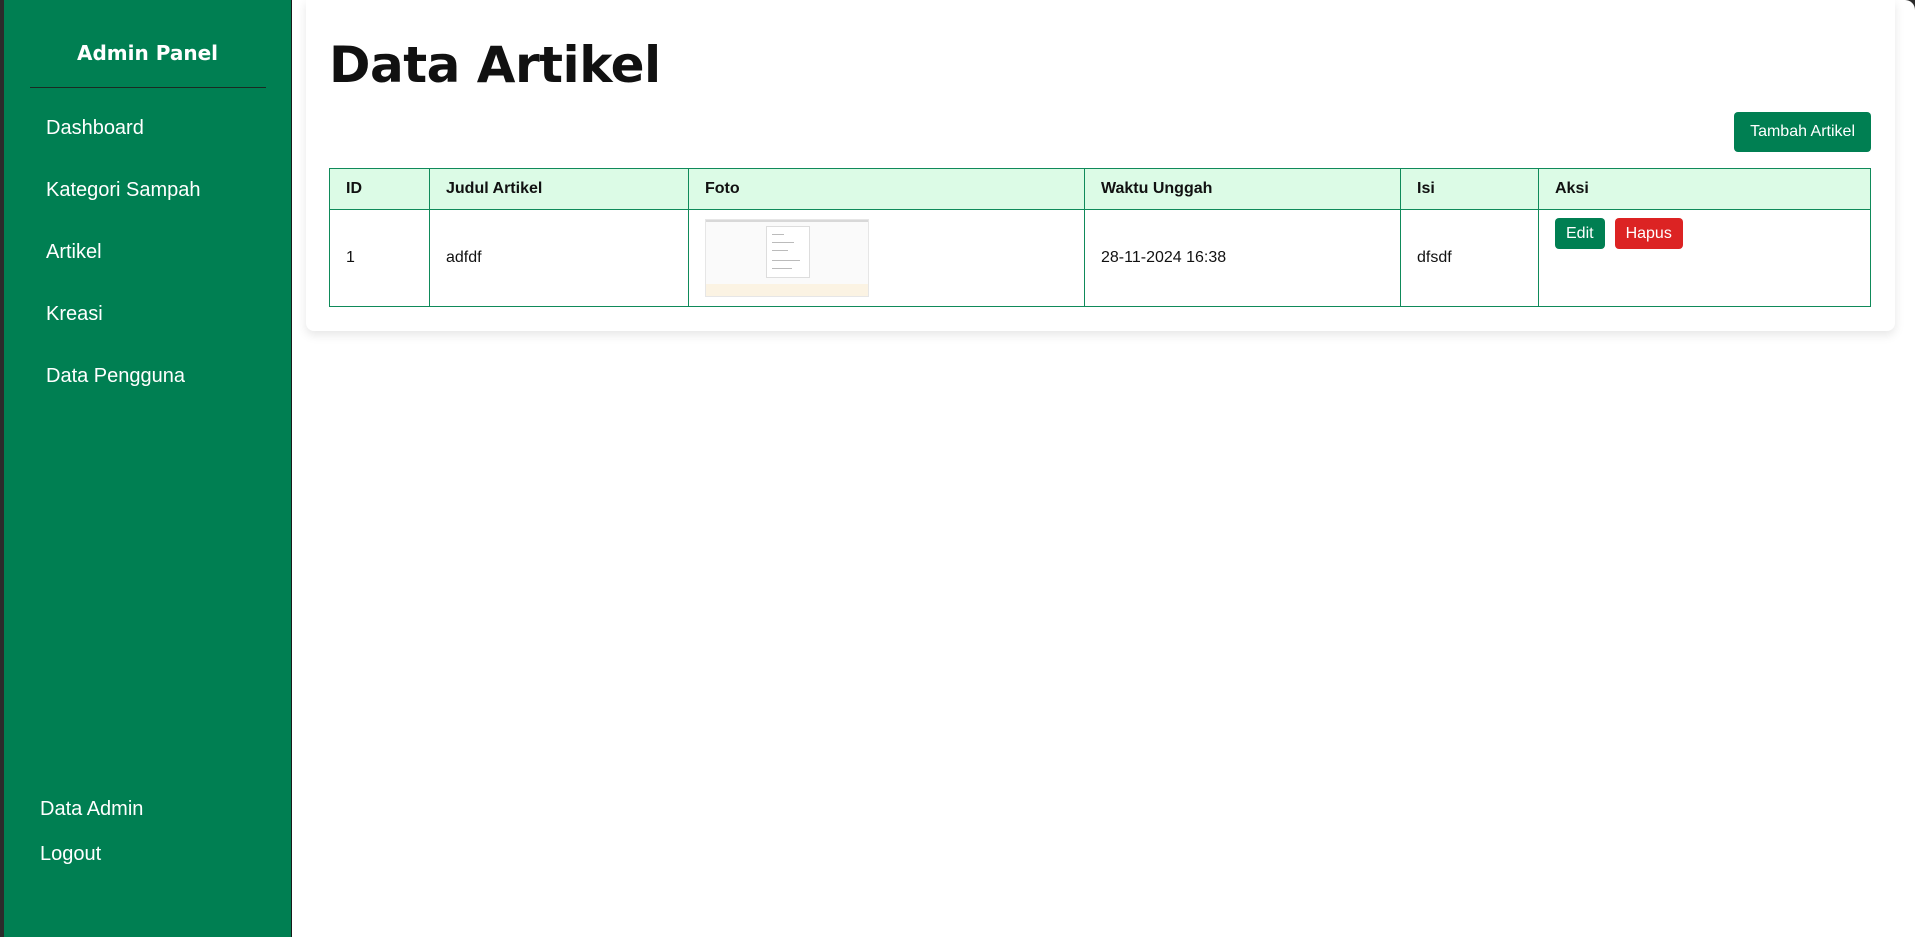 Image resolution: width=1915 pixels, height=937 pixels. I want to click on column-header-aksi: Aksi, so click(1704, 189).